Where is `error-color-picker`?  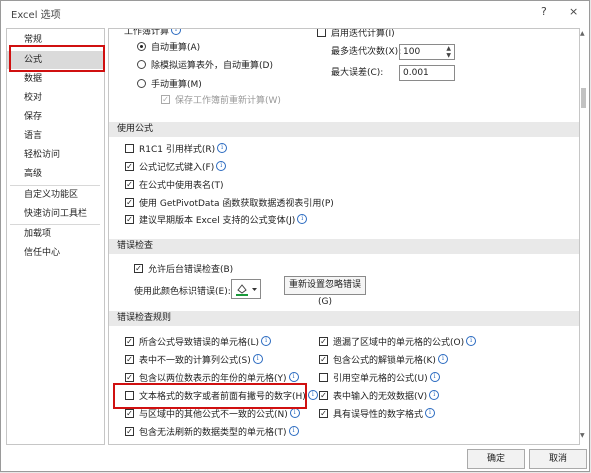 error-color-picker is located at coordinates (246, 289).